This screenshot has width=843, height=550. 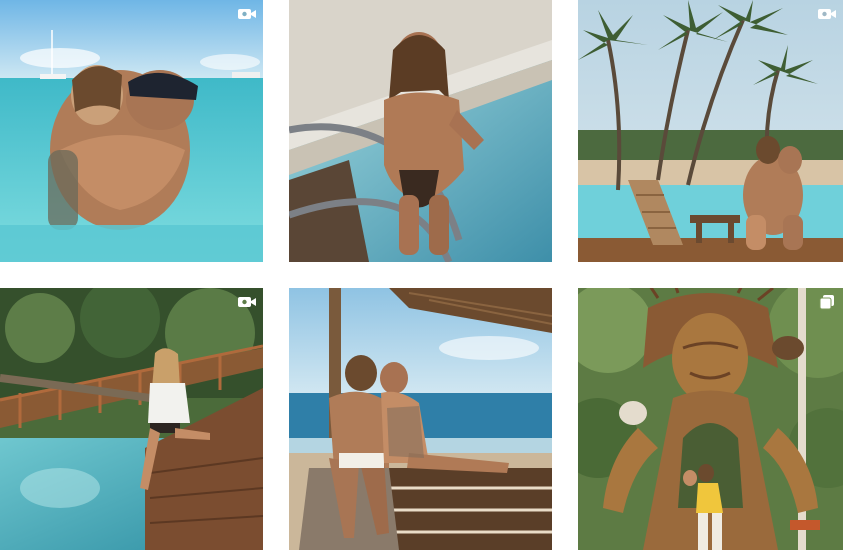 I want to click on carousel-icon, so click(x=827, y=302).